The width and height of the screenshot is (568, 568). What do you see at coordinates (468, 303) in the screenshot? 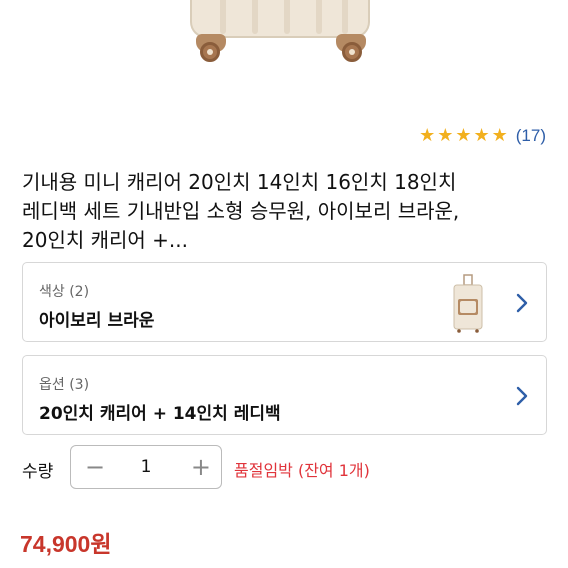
I see `product-thumbnail` at bounding box center [468, 303].